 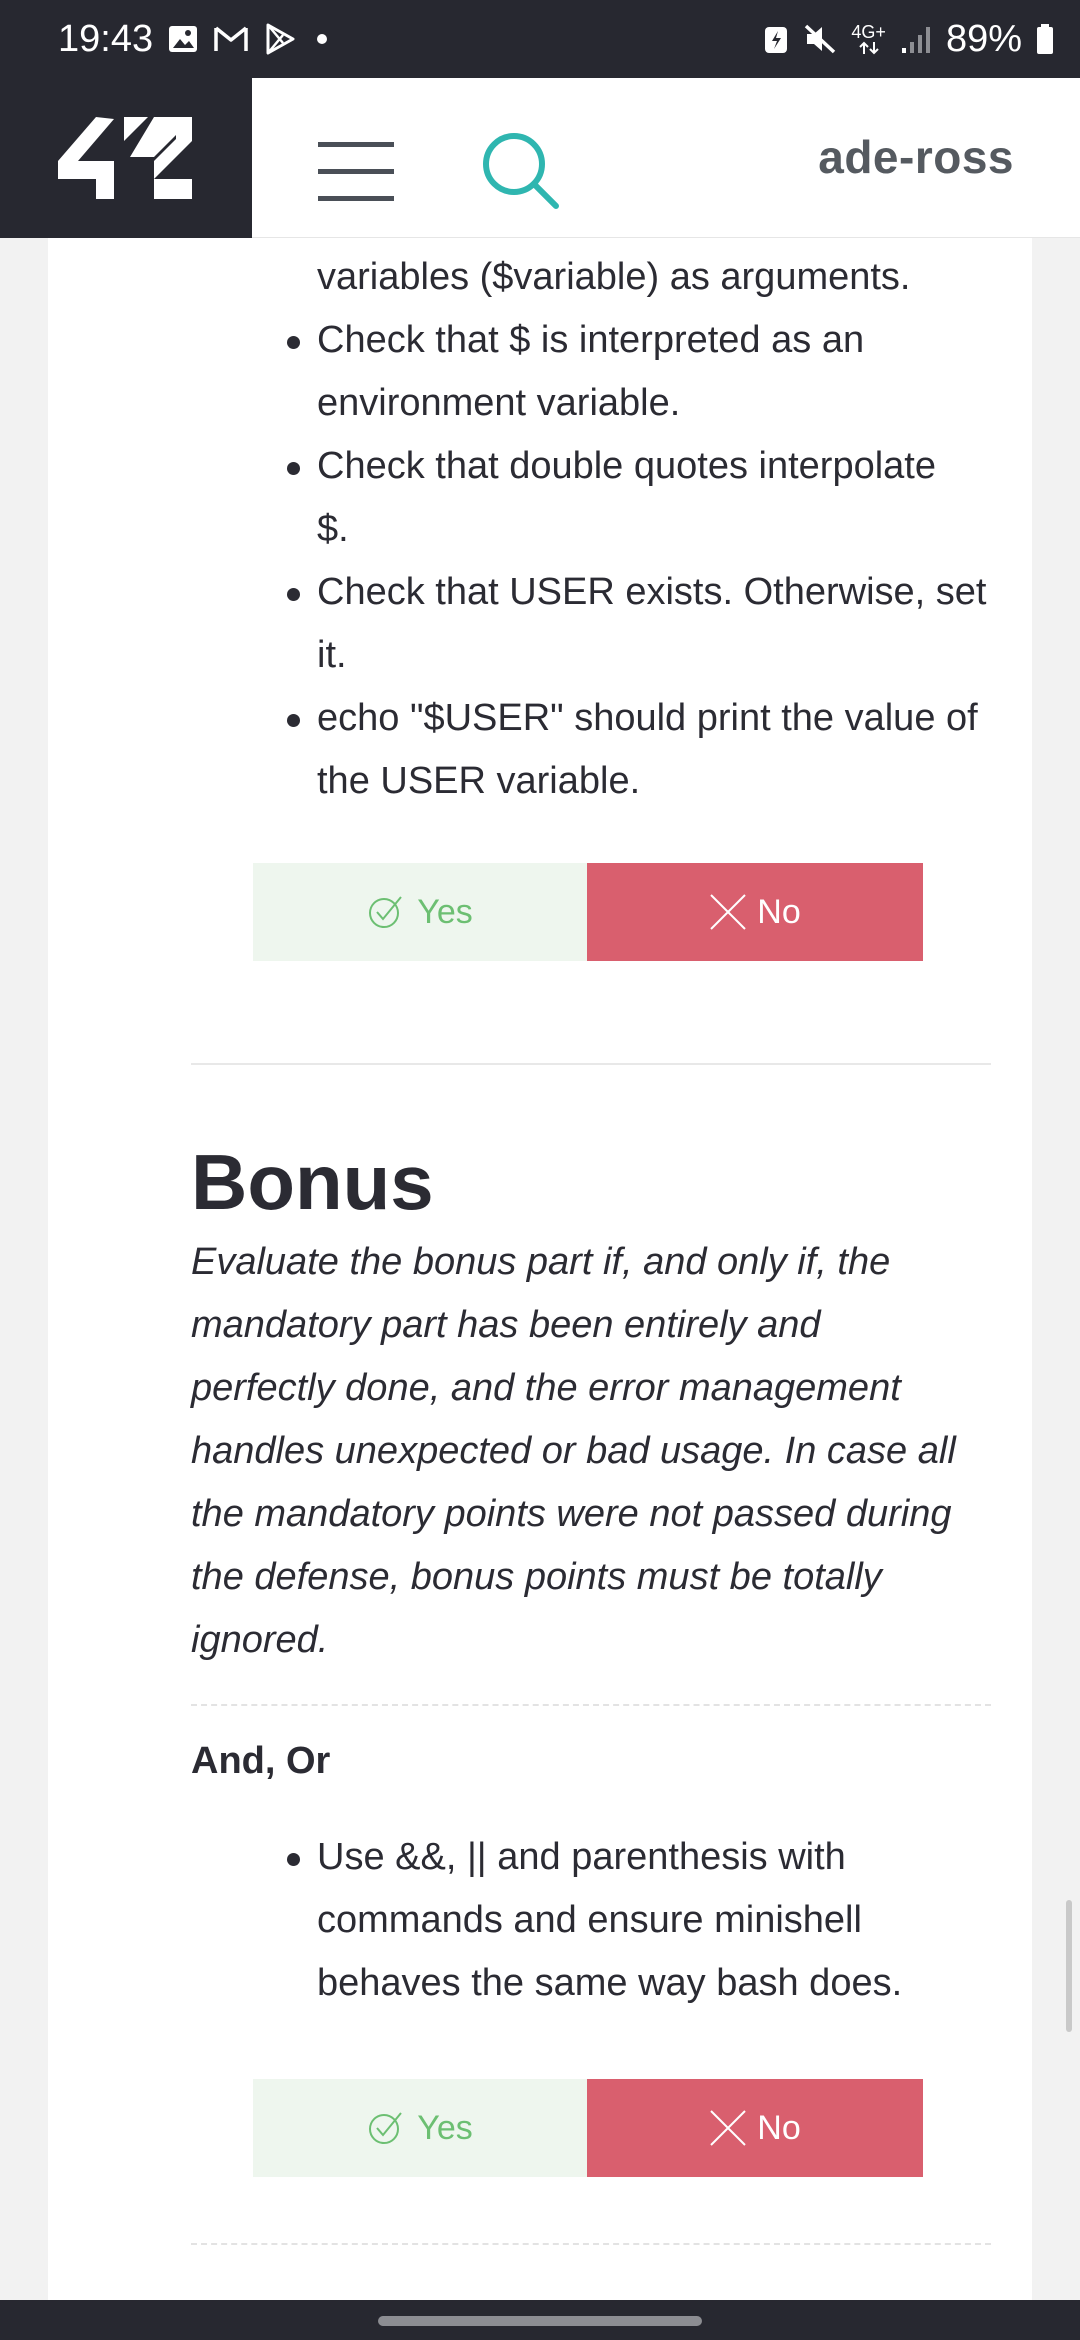 What do you see at coordinates (479, 781) in the screenshot?
I see `list-item: the USER variable.` at bounding box center [479, 781].